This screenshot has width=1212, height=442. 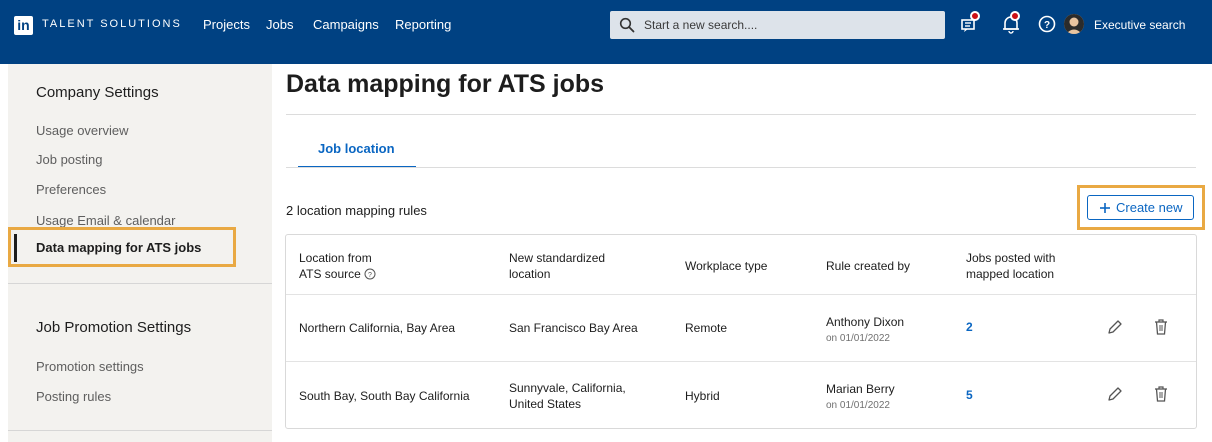 What do you see at coordinates (1105, 208) in the screenshot?
I see `plus-icon` at bounding box center [1105, 208].